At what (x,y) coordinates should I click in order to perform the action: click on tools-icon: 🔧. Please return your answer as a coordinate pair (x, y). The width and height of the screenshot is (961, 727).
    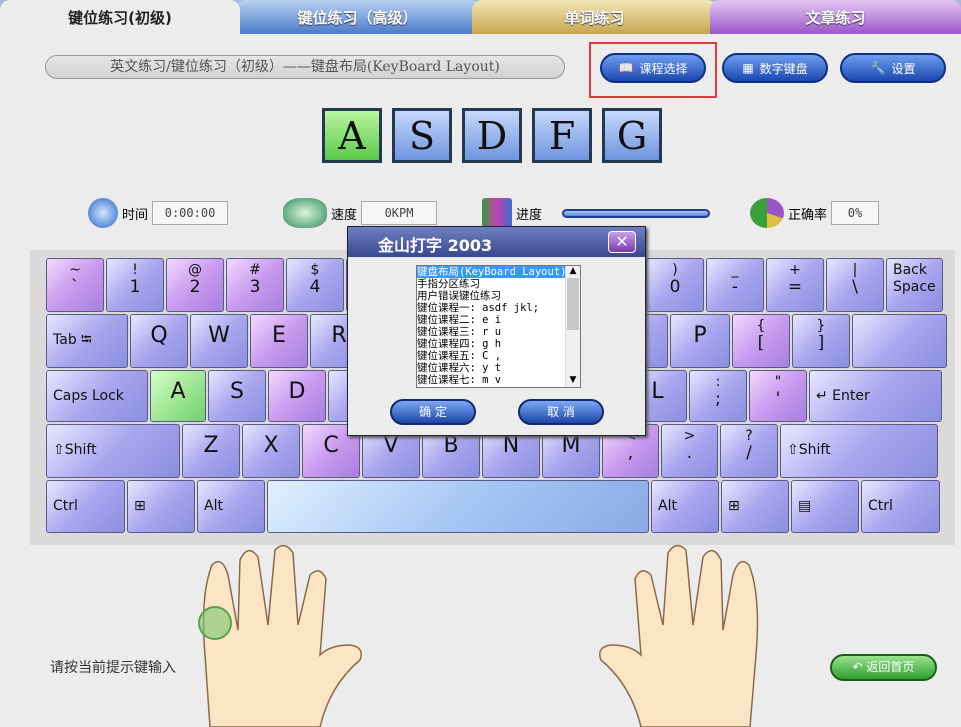
    Looking at the image, I should click on (878, 68).